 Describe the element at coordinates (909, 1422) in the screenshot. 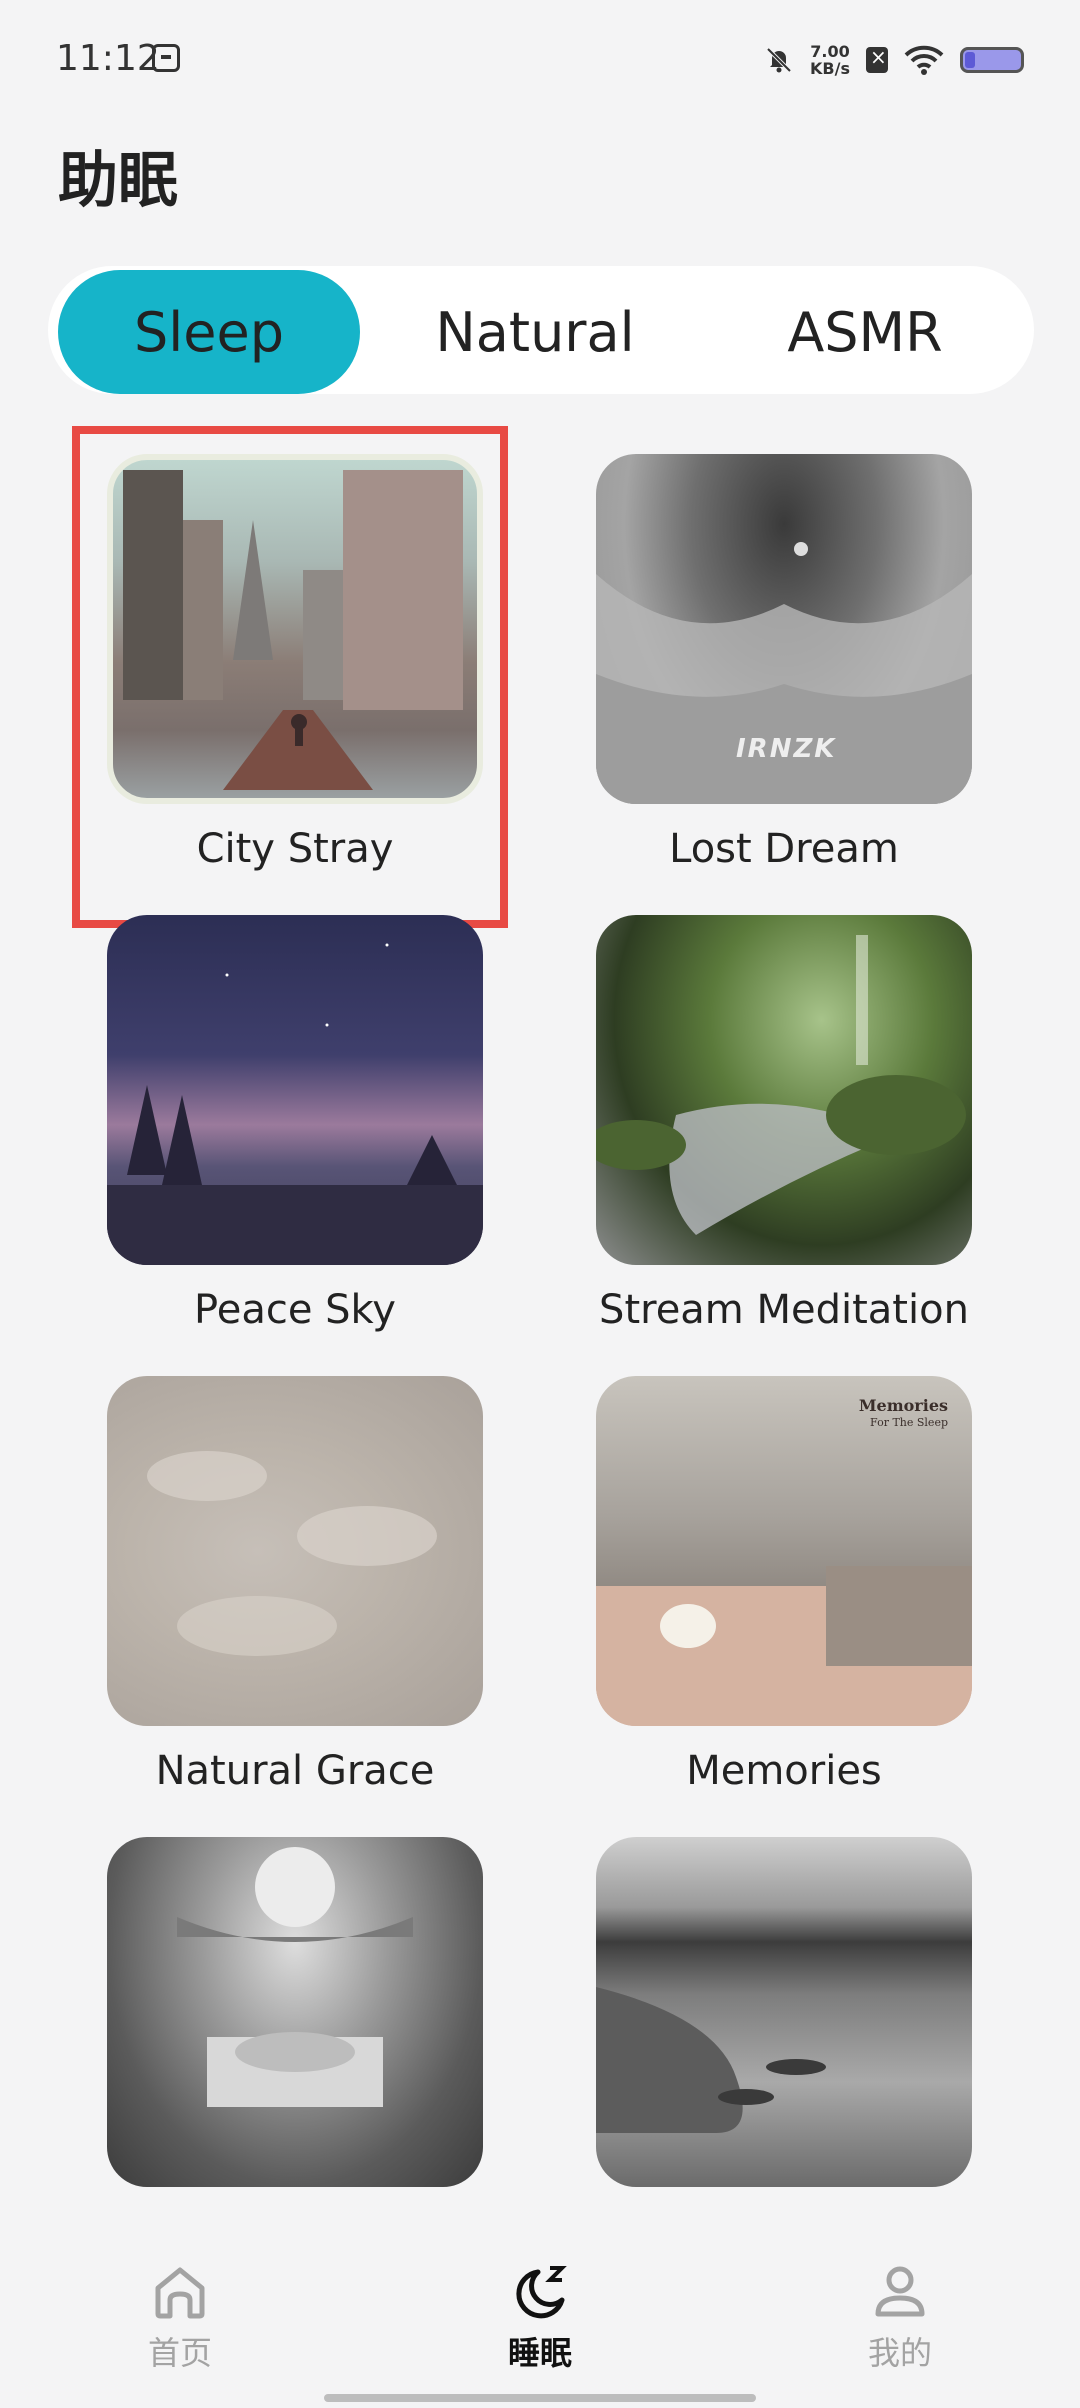

I see `memories-thumb-subtitle: For The Sleep` at that location.